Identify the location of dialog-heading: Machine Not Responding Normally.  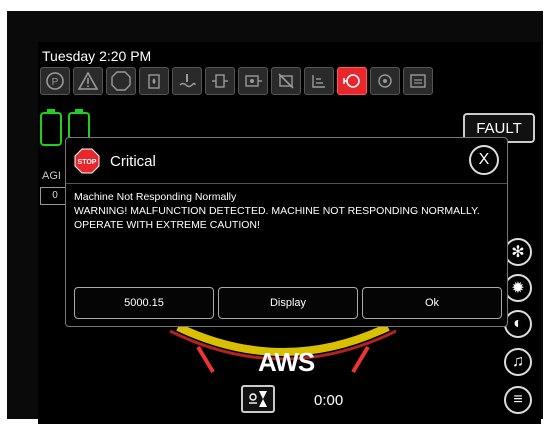
(155, 197).